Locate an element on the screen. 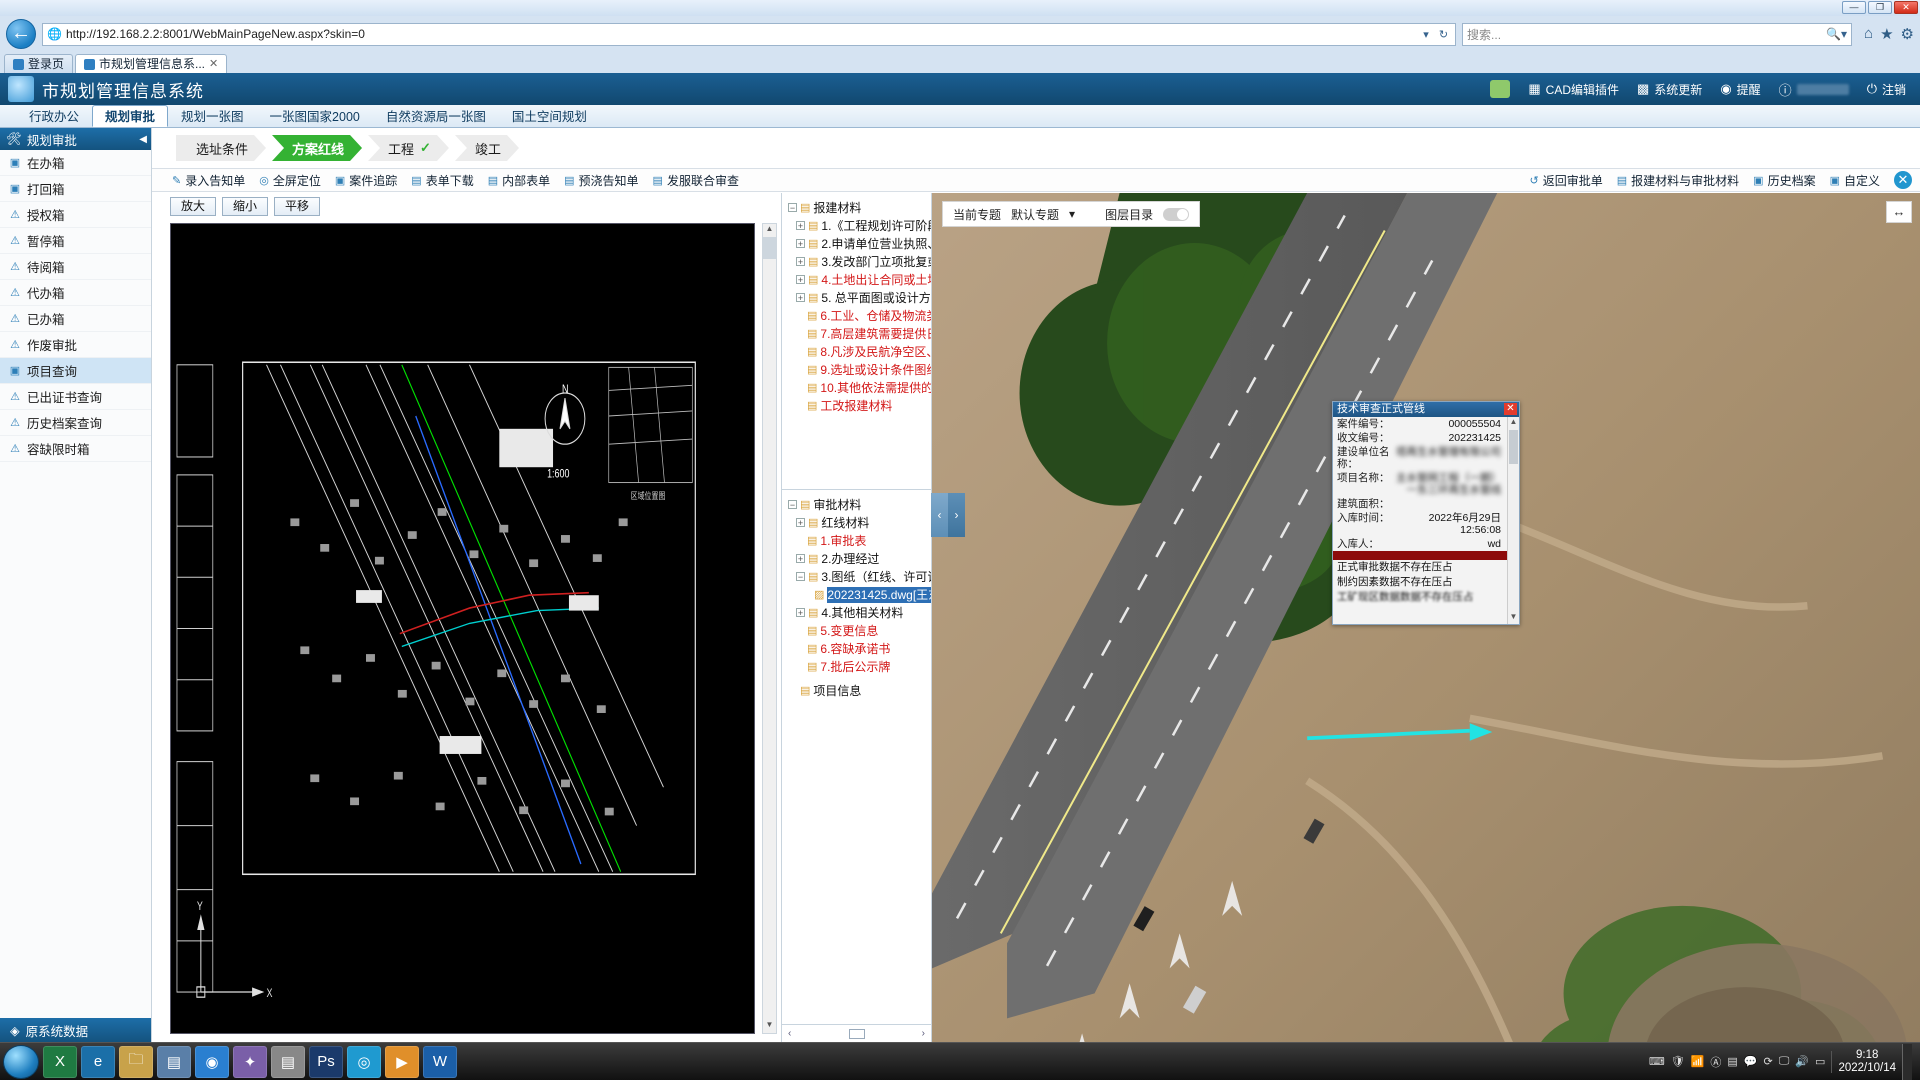 Image resolution: width=1920 pixels, height=1080 pixels. tree-item: + ▤ 4.其他相关材料 is located at coordinates (858, 613).